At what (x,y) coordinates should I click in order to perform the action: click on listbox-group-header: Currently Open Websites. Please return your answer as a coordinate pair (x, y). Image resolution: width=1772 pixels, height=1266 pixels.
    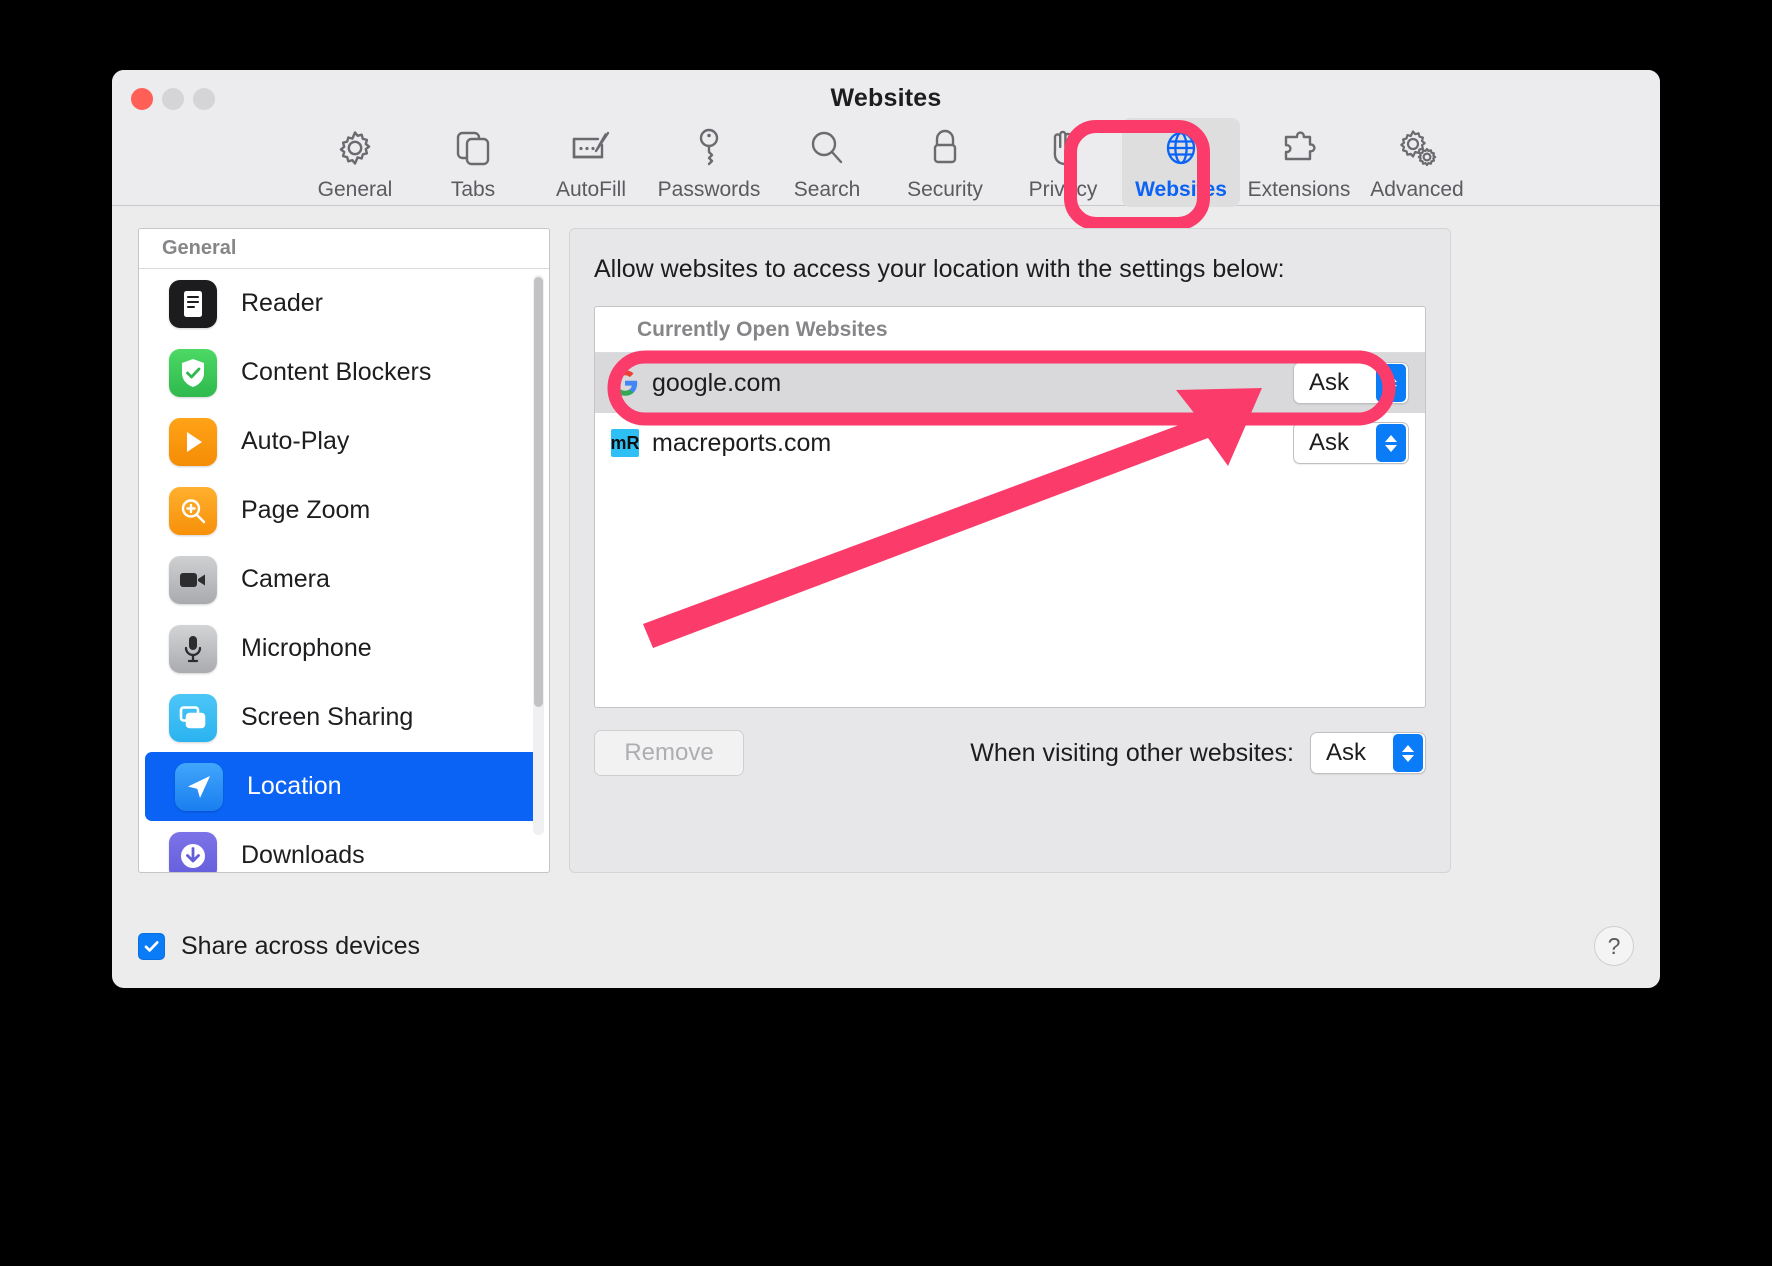
    Looking at the image, I should click on (1010, 330).